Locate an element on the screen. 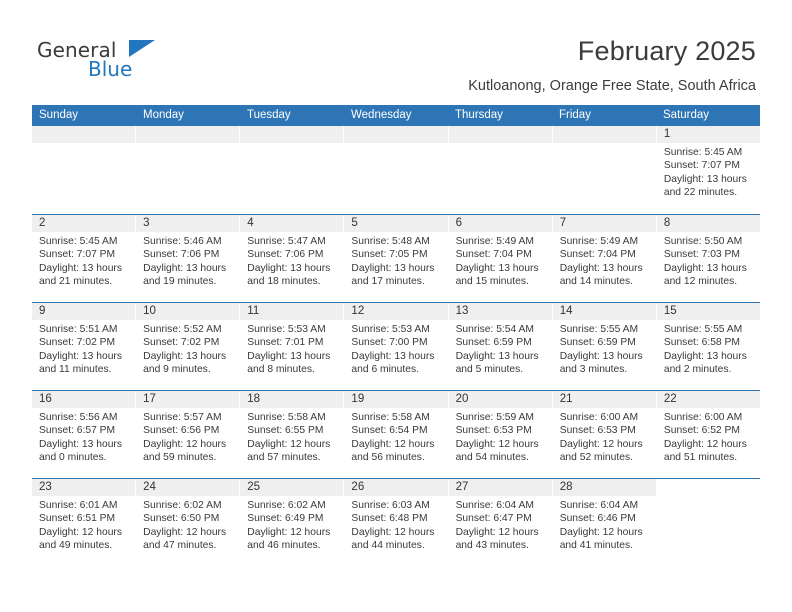 This screenshot has height=612, width=792. general-blue-logo: General Blue is located at coordinates (117, 61).